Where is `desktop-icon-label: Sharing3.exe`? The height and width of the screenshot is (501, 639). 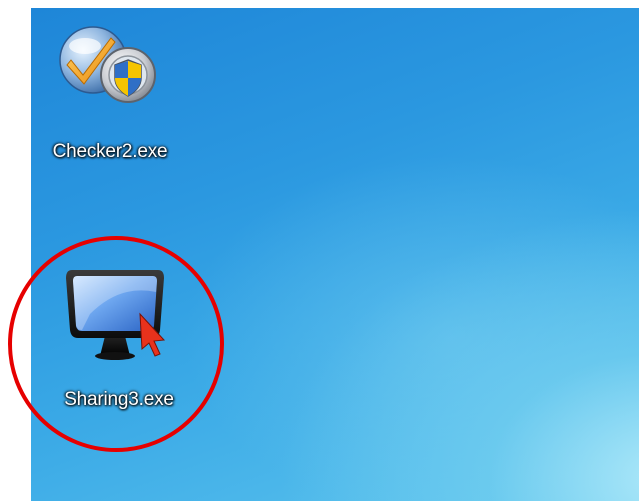 desktop-icon-label: Sharing3.exe is located at coordinates (119, 399).